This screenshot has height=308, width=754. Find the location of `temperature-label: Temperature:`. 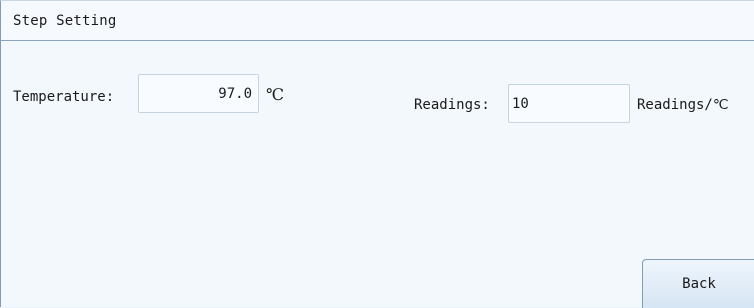

temperature-label: Temperature: is located at coordinates (64, 97).